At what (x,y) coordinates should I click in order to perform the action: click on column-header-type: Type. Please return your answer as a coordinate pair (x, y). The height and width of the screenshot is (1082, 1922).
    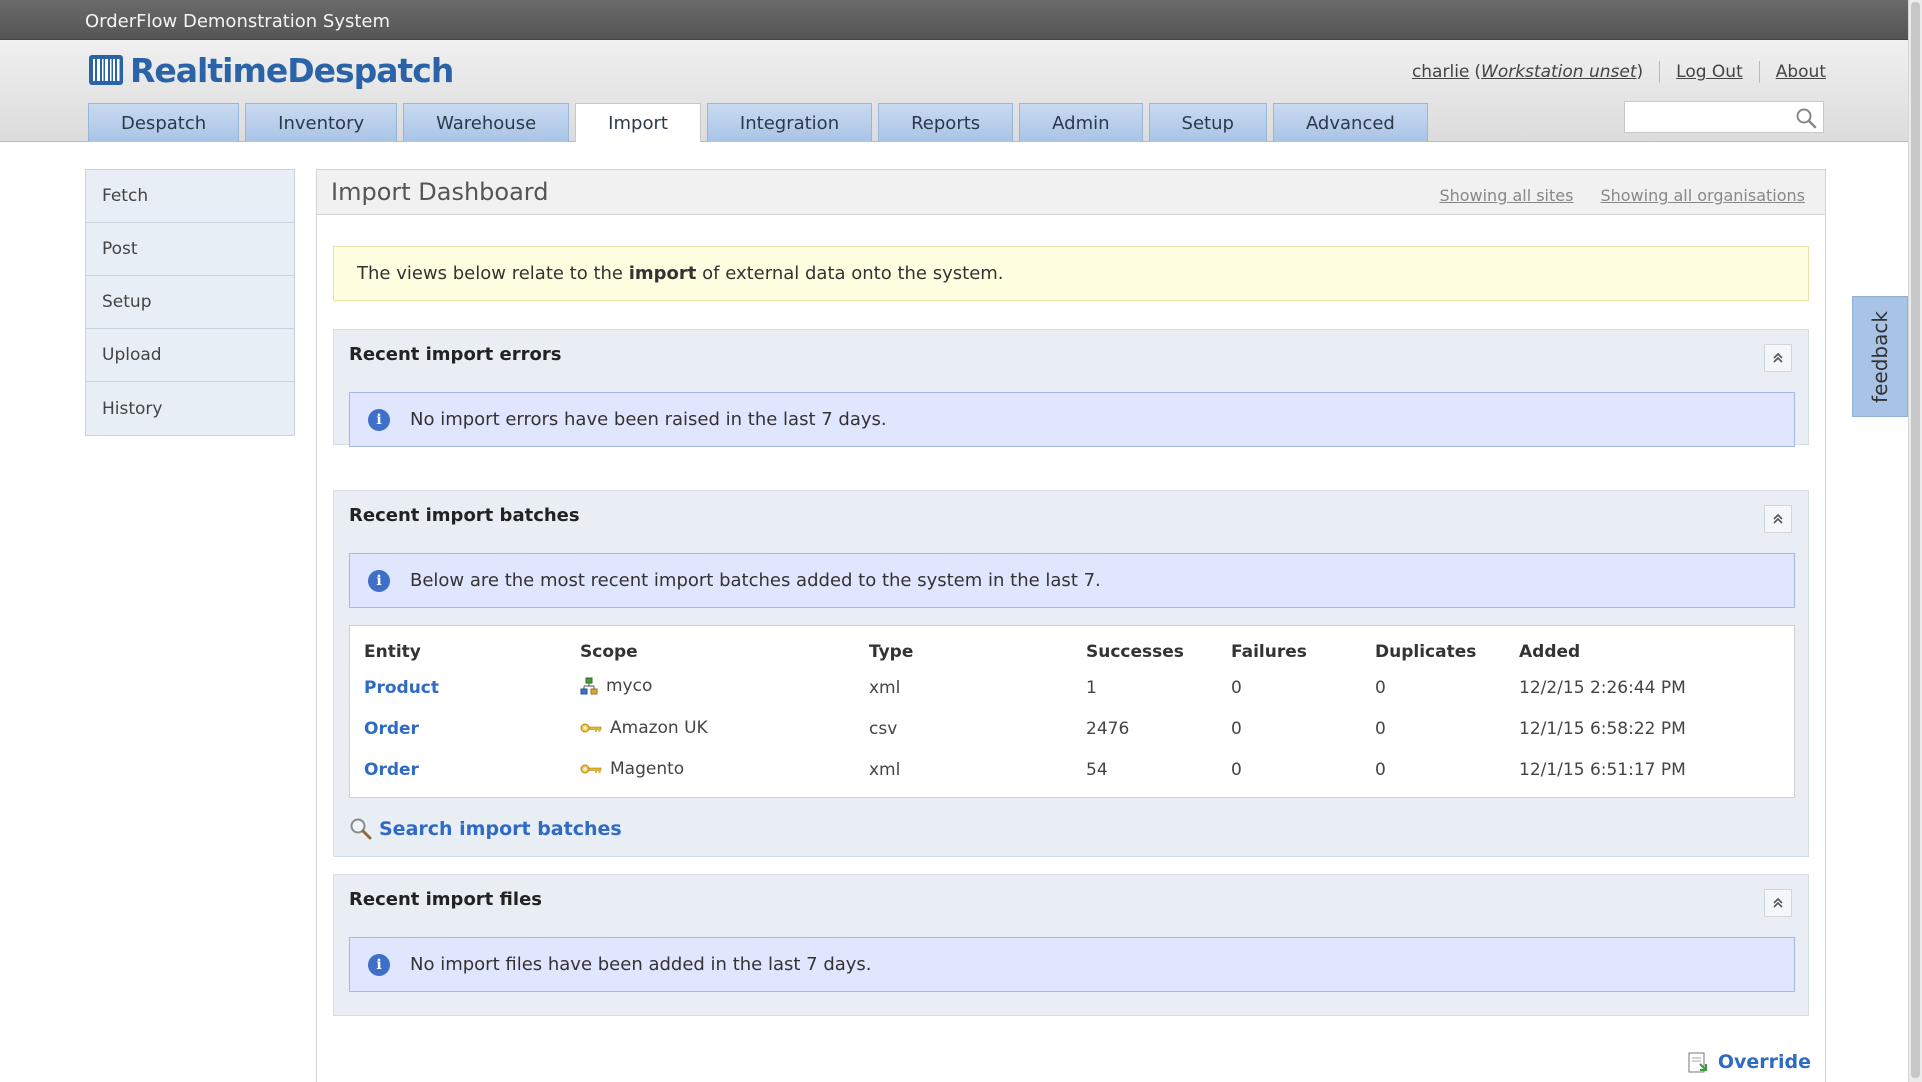
    Looking at the image, I should click on (977, 651).